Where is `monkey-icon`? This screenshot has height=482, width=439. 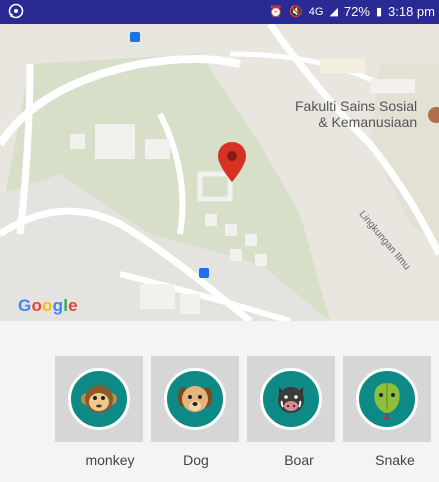
monkey-icon is located at coordinates (99, 399).